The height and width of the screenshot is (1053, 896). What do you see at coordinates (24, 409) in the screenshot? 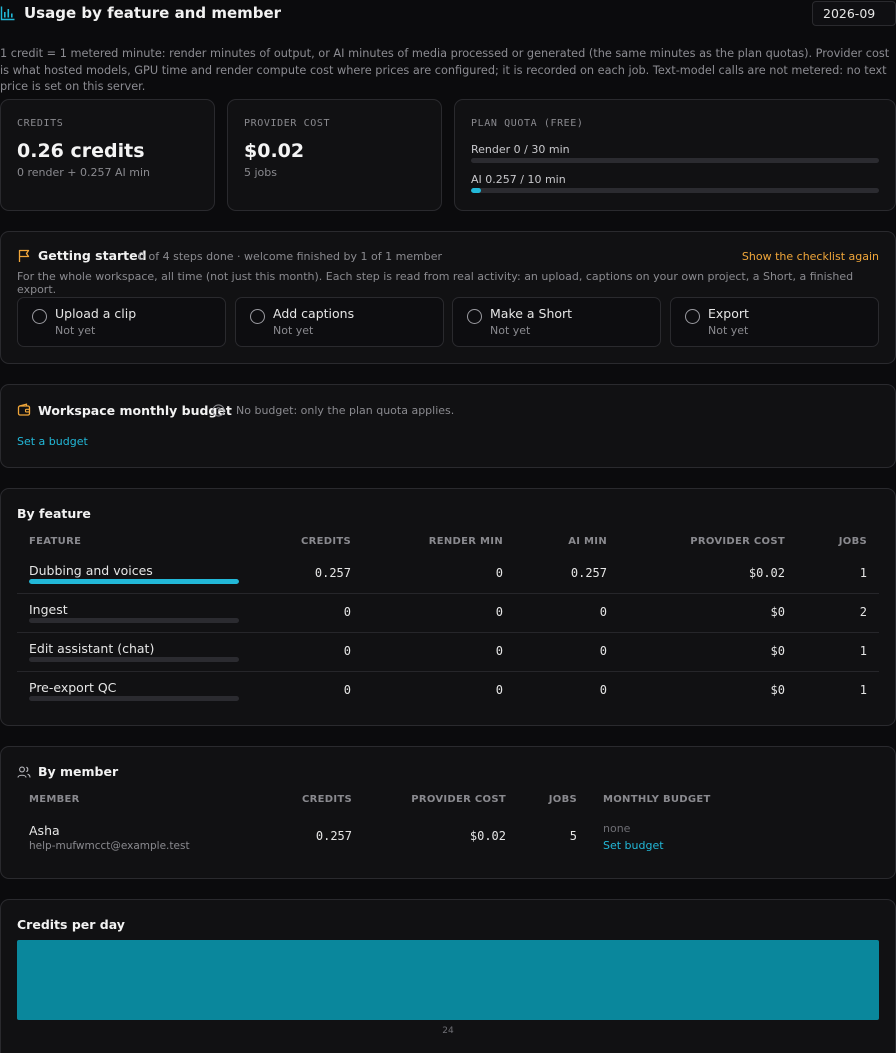
I see `wallet-icon` at bounding box center [24, 409].